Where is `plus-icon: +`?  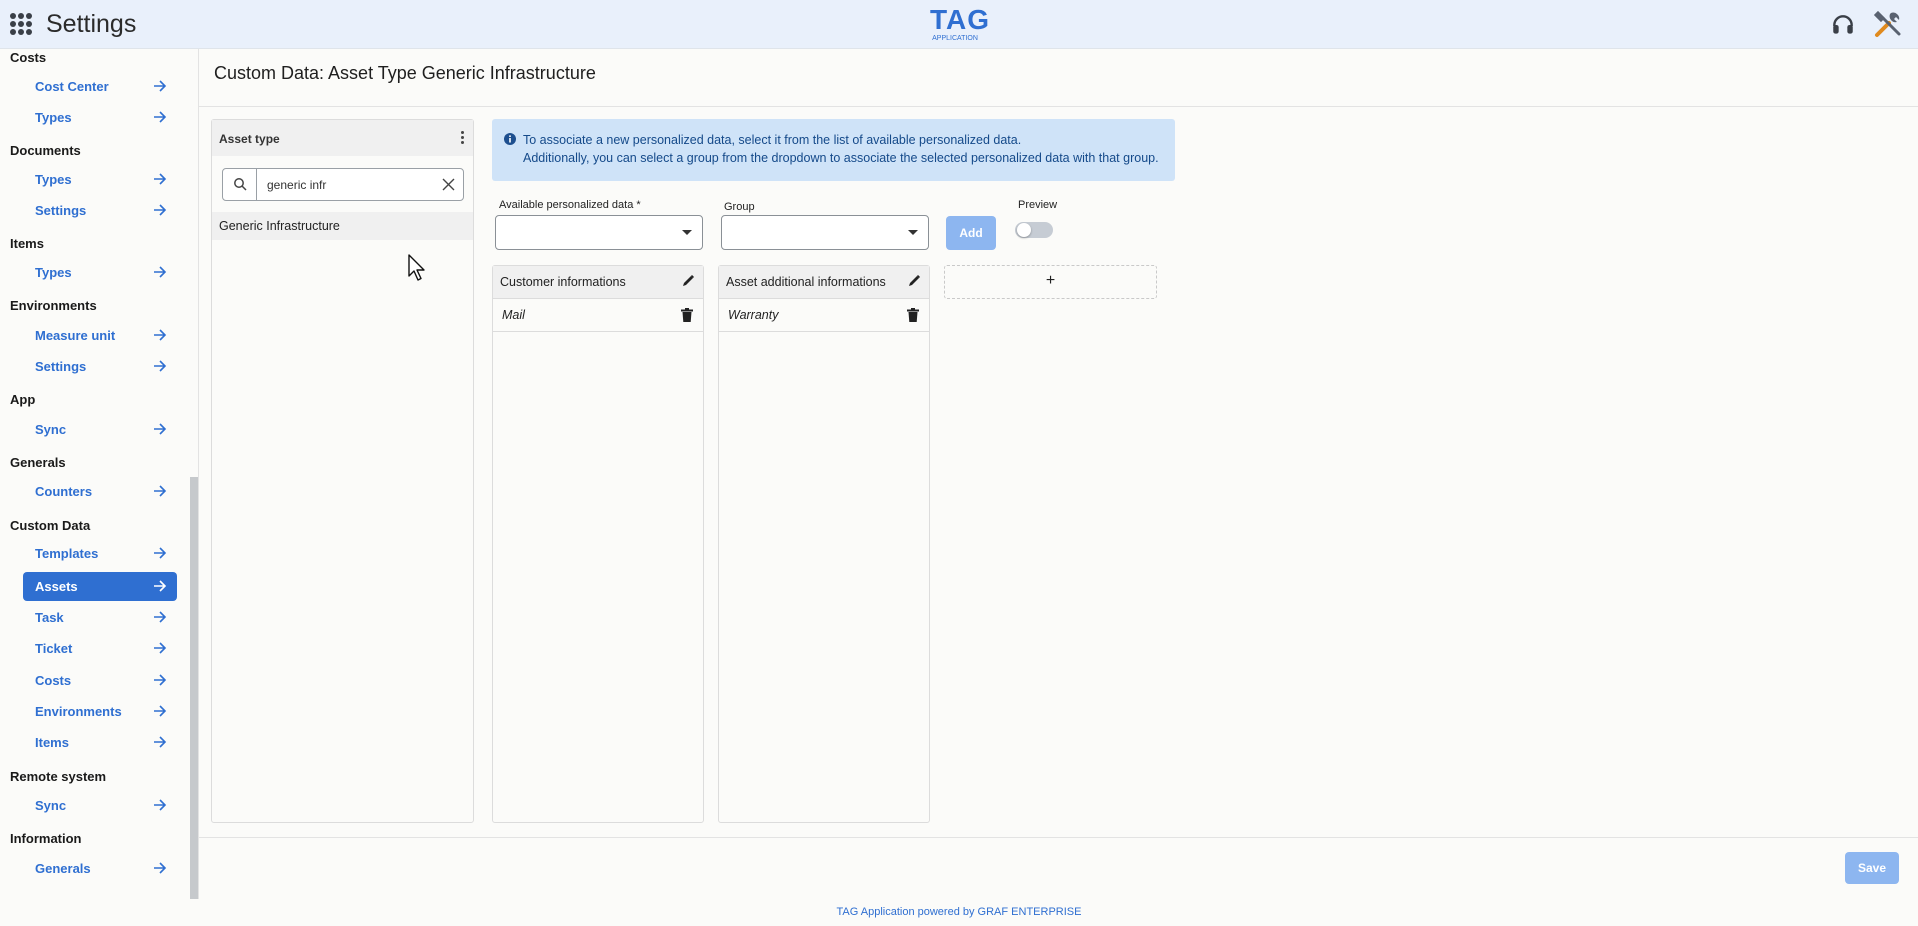
plus-icon: + is located at coordinates (1050, 280).